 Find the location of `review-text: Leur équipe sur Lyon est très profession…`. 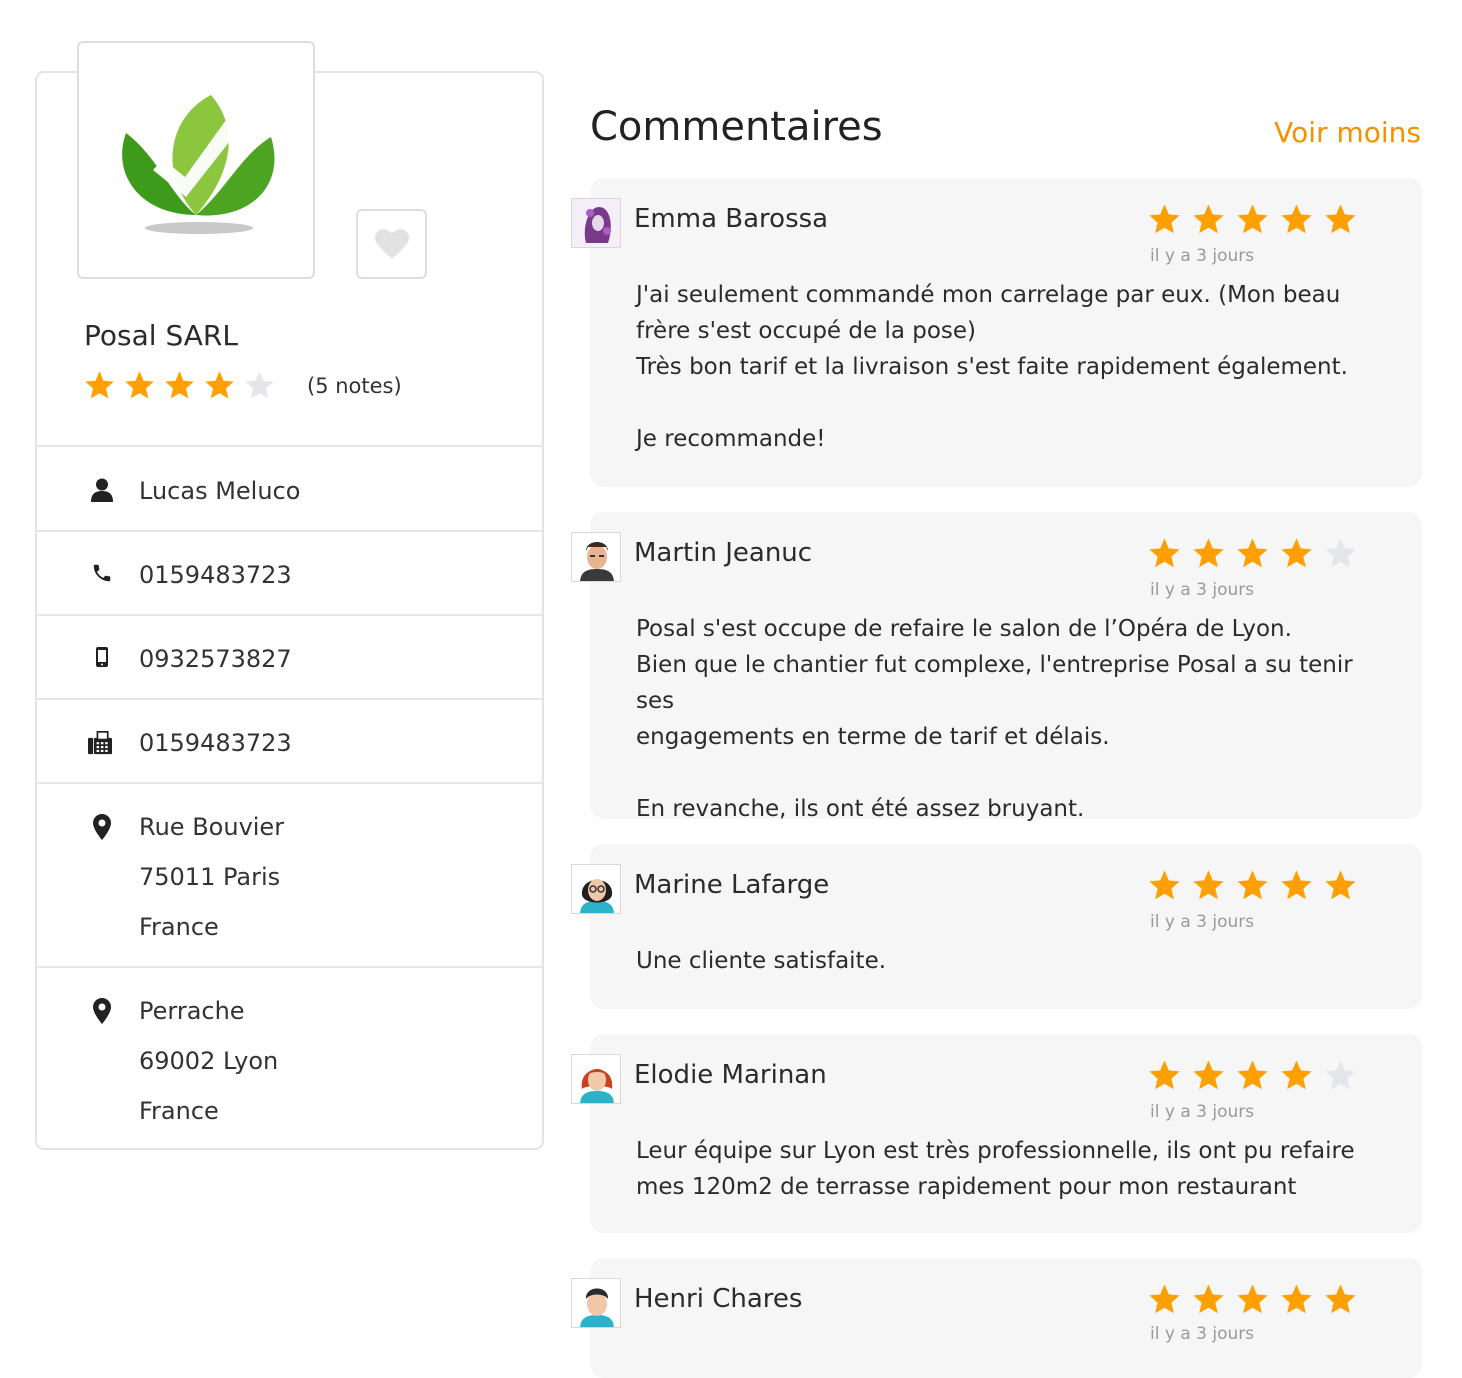

review-text: Leur équipe sur Lyon est très profession… is located at coordinates (995, 1169).